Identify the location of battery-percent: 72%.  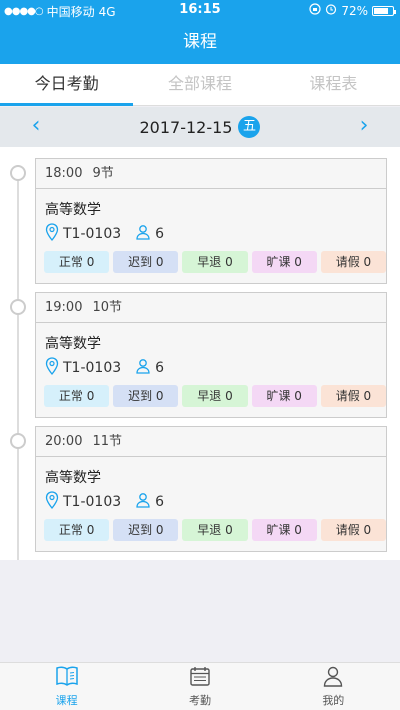
(354, 10).